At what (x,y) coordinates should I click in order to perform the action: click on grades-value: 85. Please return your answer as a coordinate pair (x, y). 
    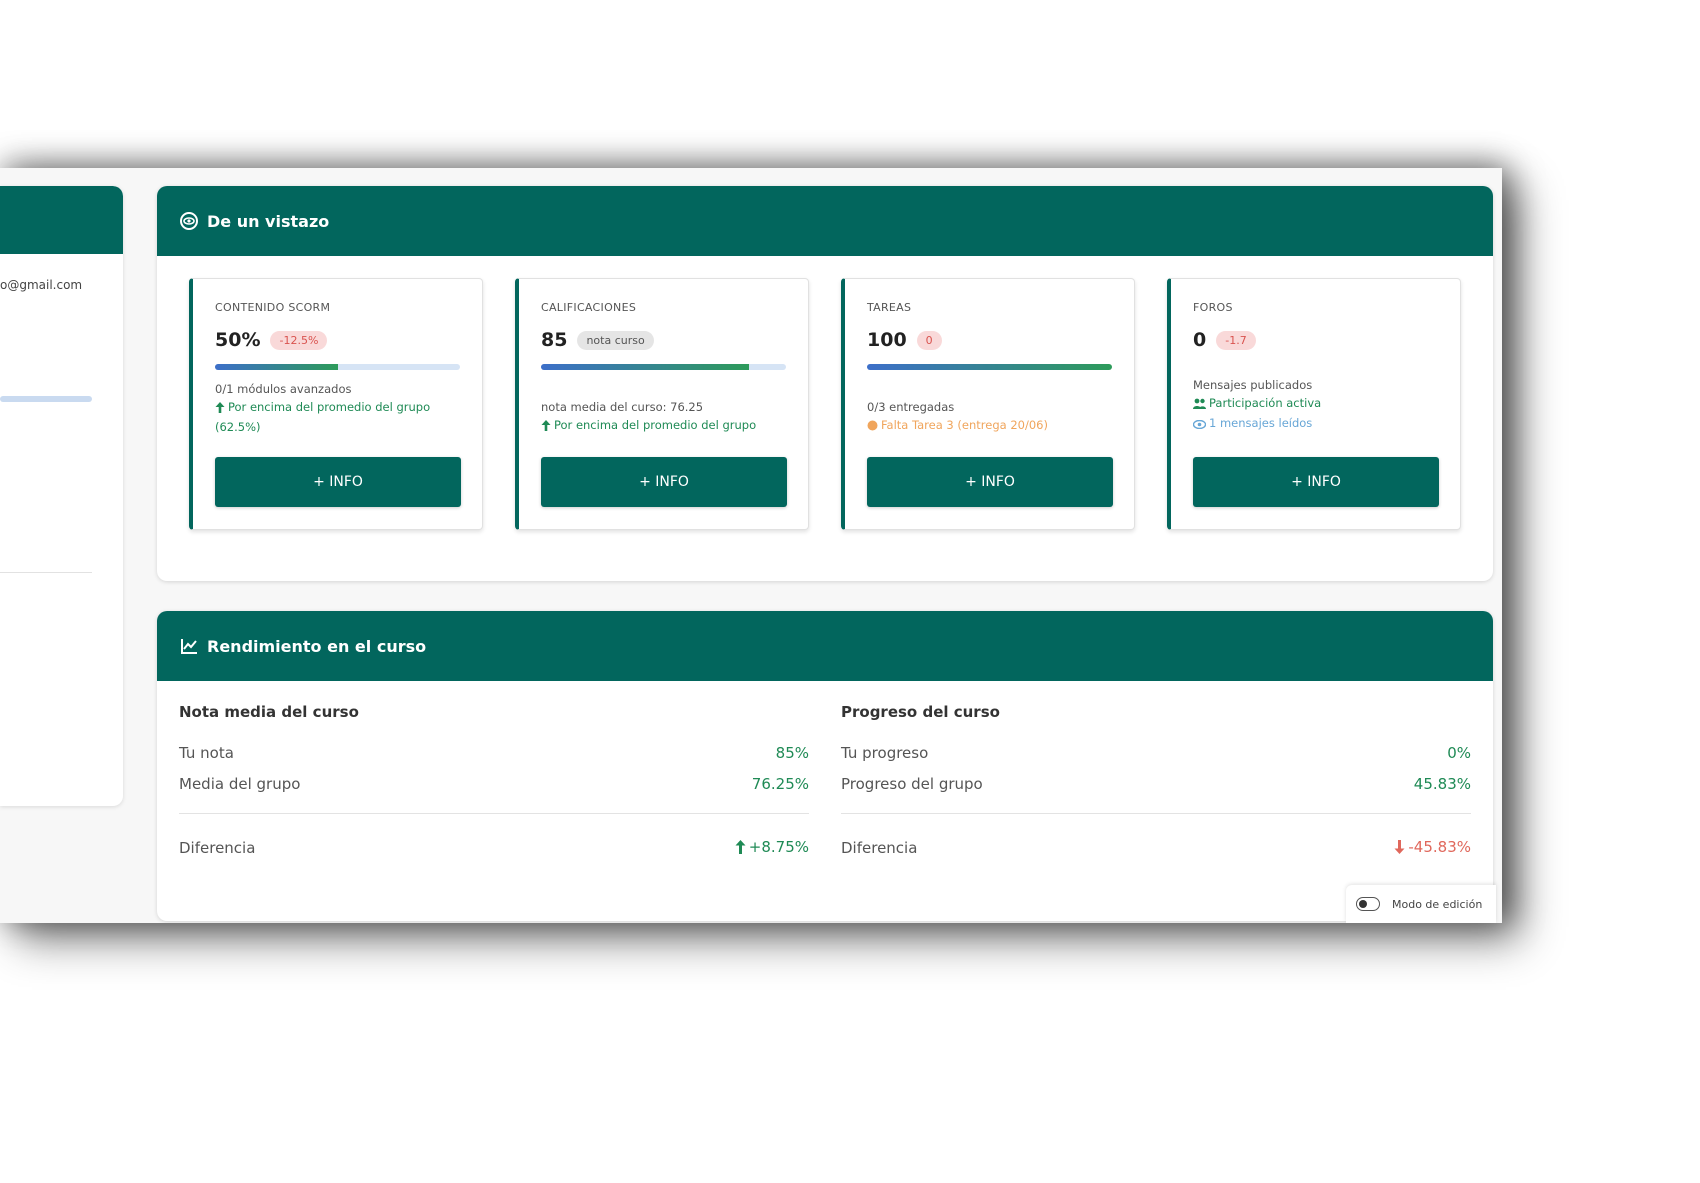
    Looking at the image, I should click on (554, 340).